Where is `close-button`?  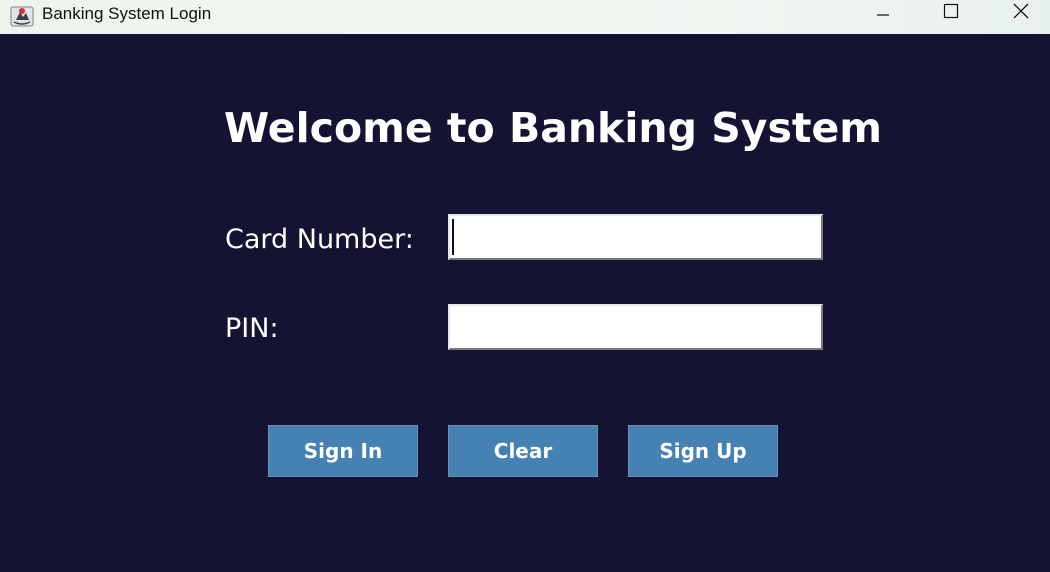
close-button is located at coordinates (1021, 13).